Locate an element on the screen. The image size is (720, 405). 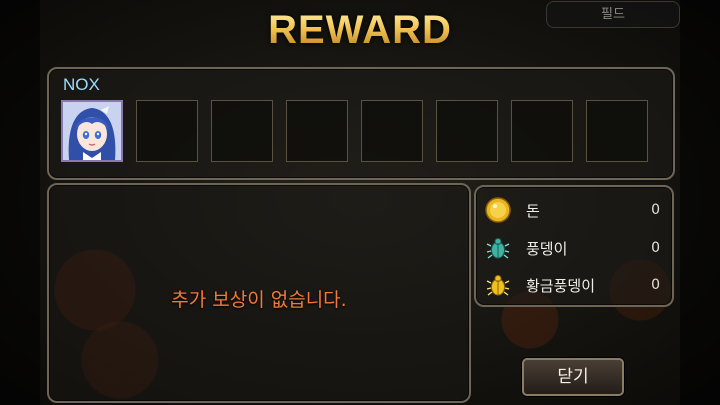
resource-label: 돈 is located at coordinates (533, 210).